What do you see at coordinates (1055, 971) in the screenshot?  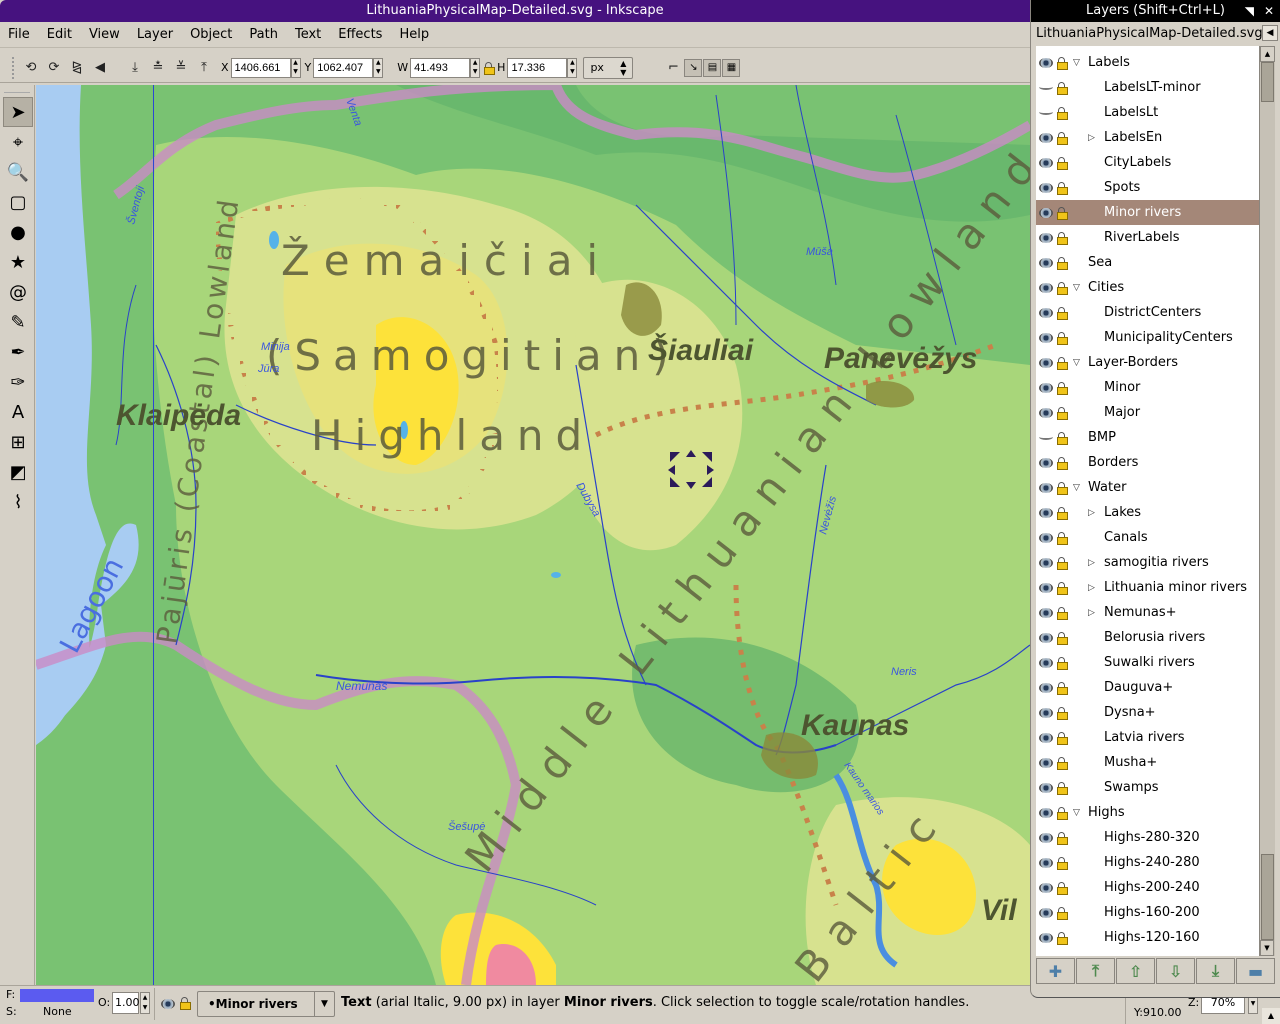 I see `add-layer-button: ✚` at bounding box center [1055, 971].